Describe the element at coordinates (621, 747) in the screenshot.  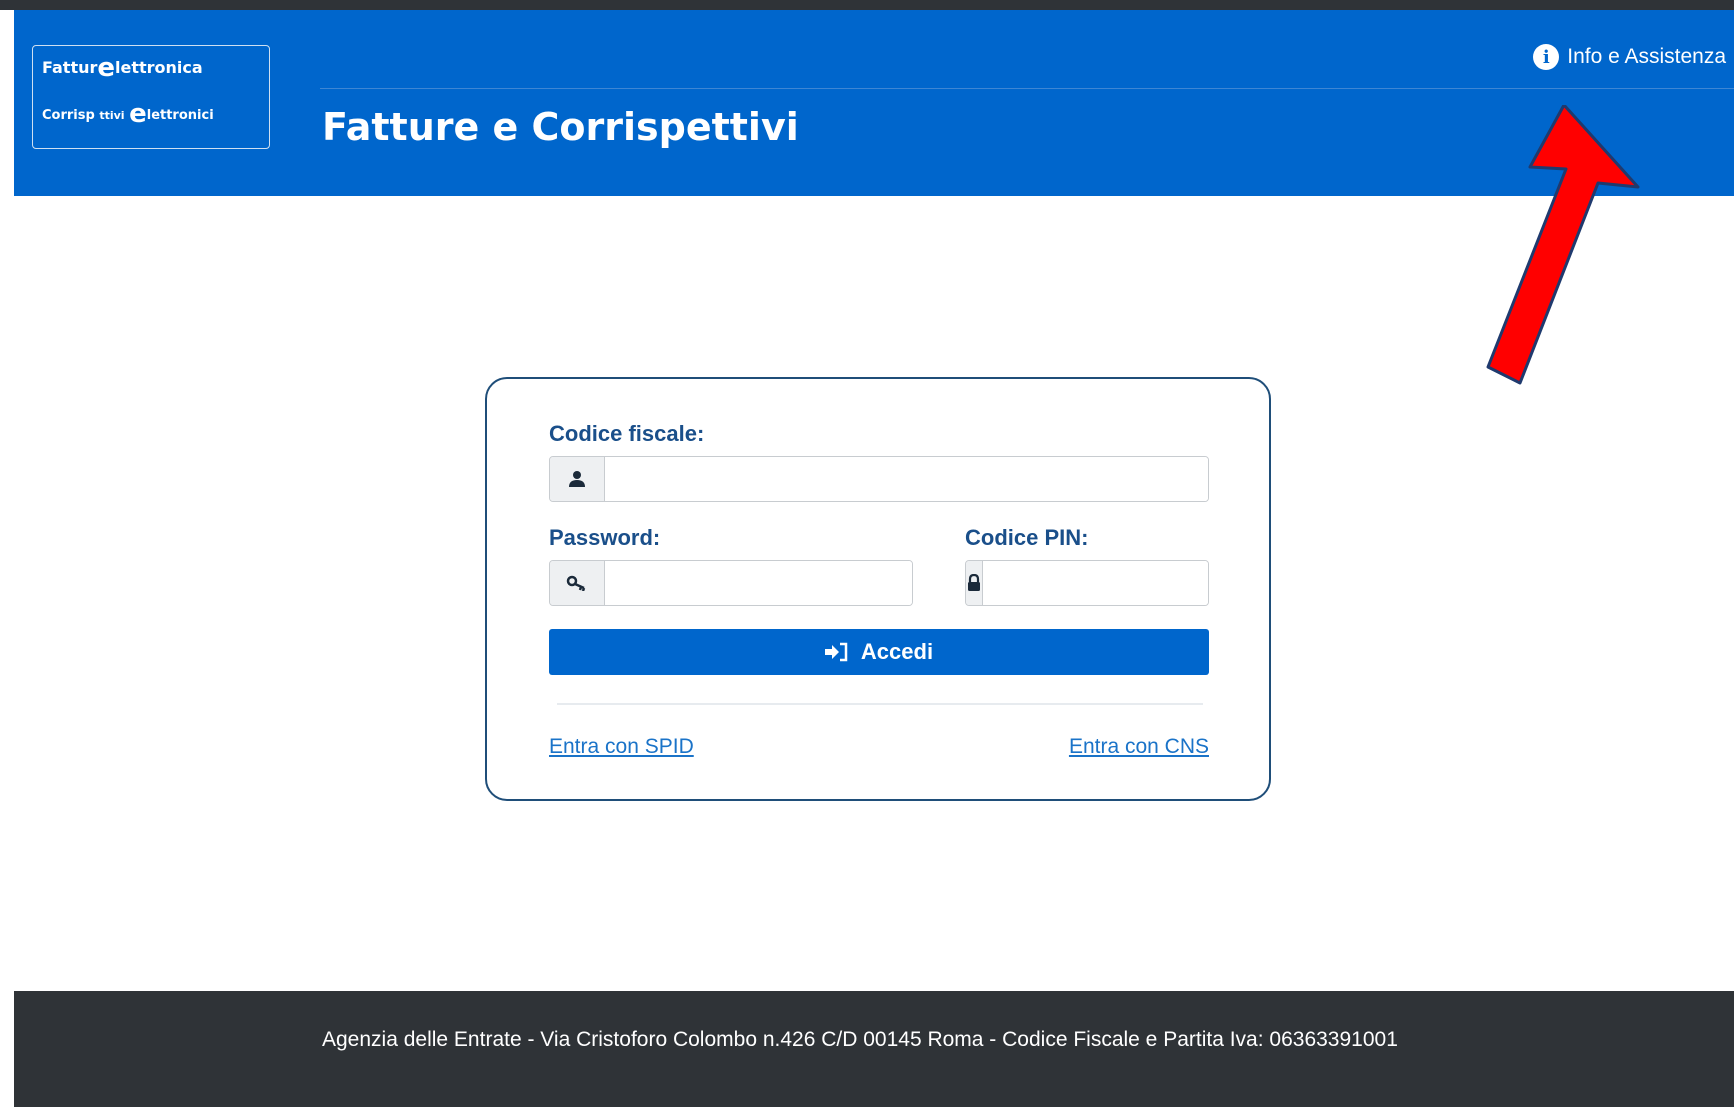
I see `entra-con-spid-link: Entra con SPID` at that location.